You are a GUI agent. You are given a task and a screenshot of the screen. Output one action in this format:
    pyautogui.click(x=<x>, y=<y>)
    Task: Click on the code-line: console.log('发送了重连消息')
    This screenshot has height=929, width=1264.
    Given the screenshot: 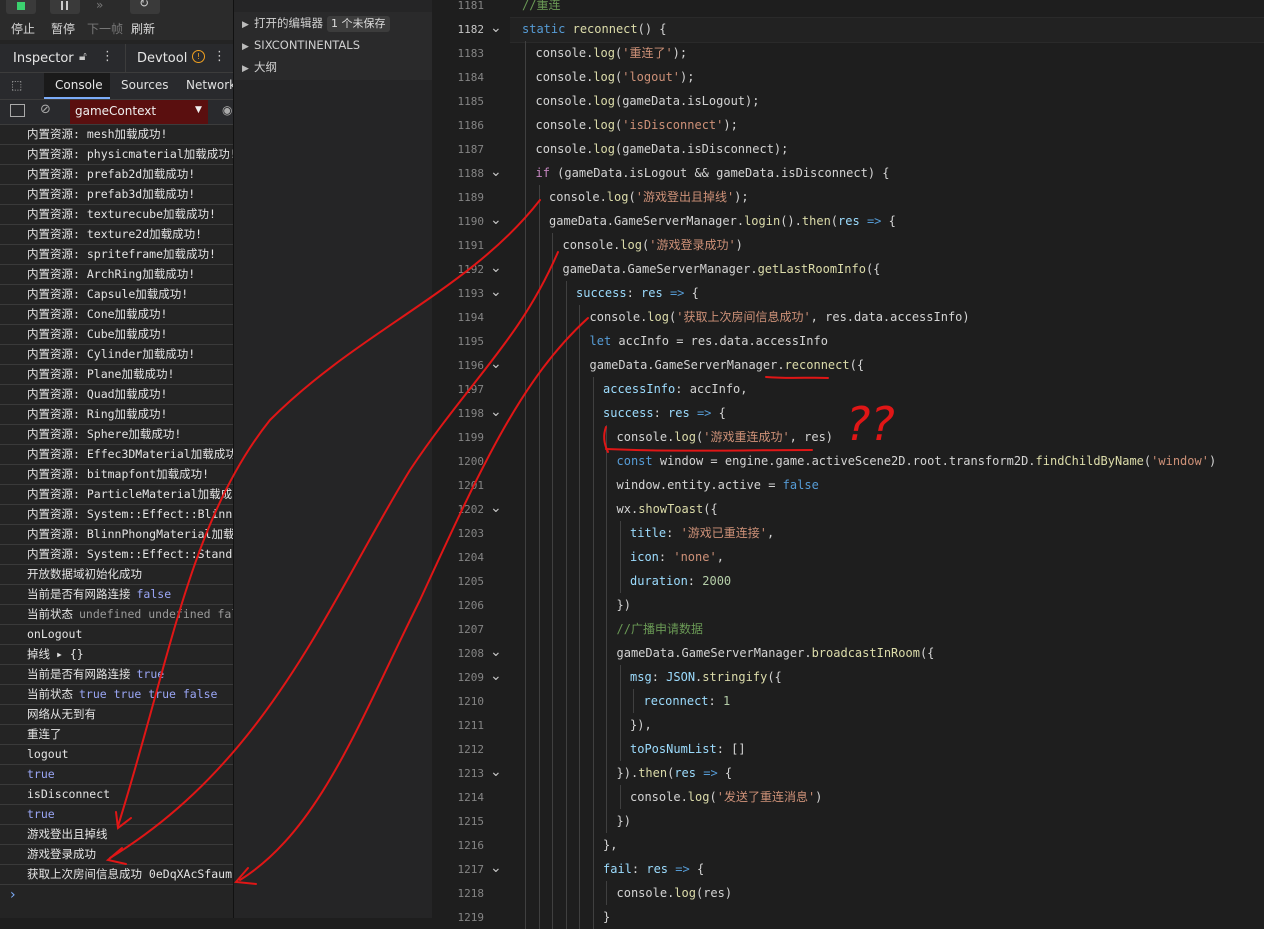 What is the action you would take?
    pyautogui.click(x=726, y=797)
    